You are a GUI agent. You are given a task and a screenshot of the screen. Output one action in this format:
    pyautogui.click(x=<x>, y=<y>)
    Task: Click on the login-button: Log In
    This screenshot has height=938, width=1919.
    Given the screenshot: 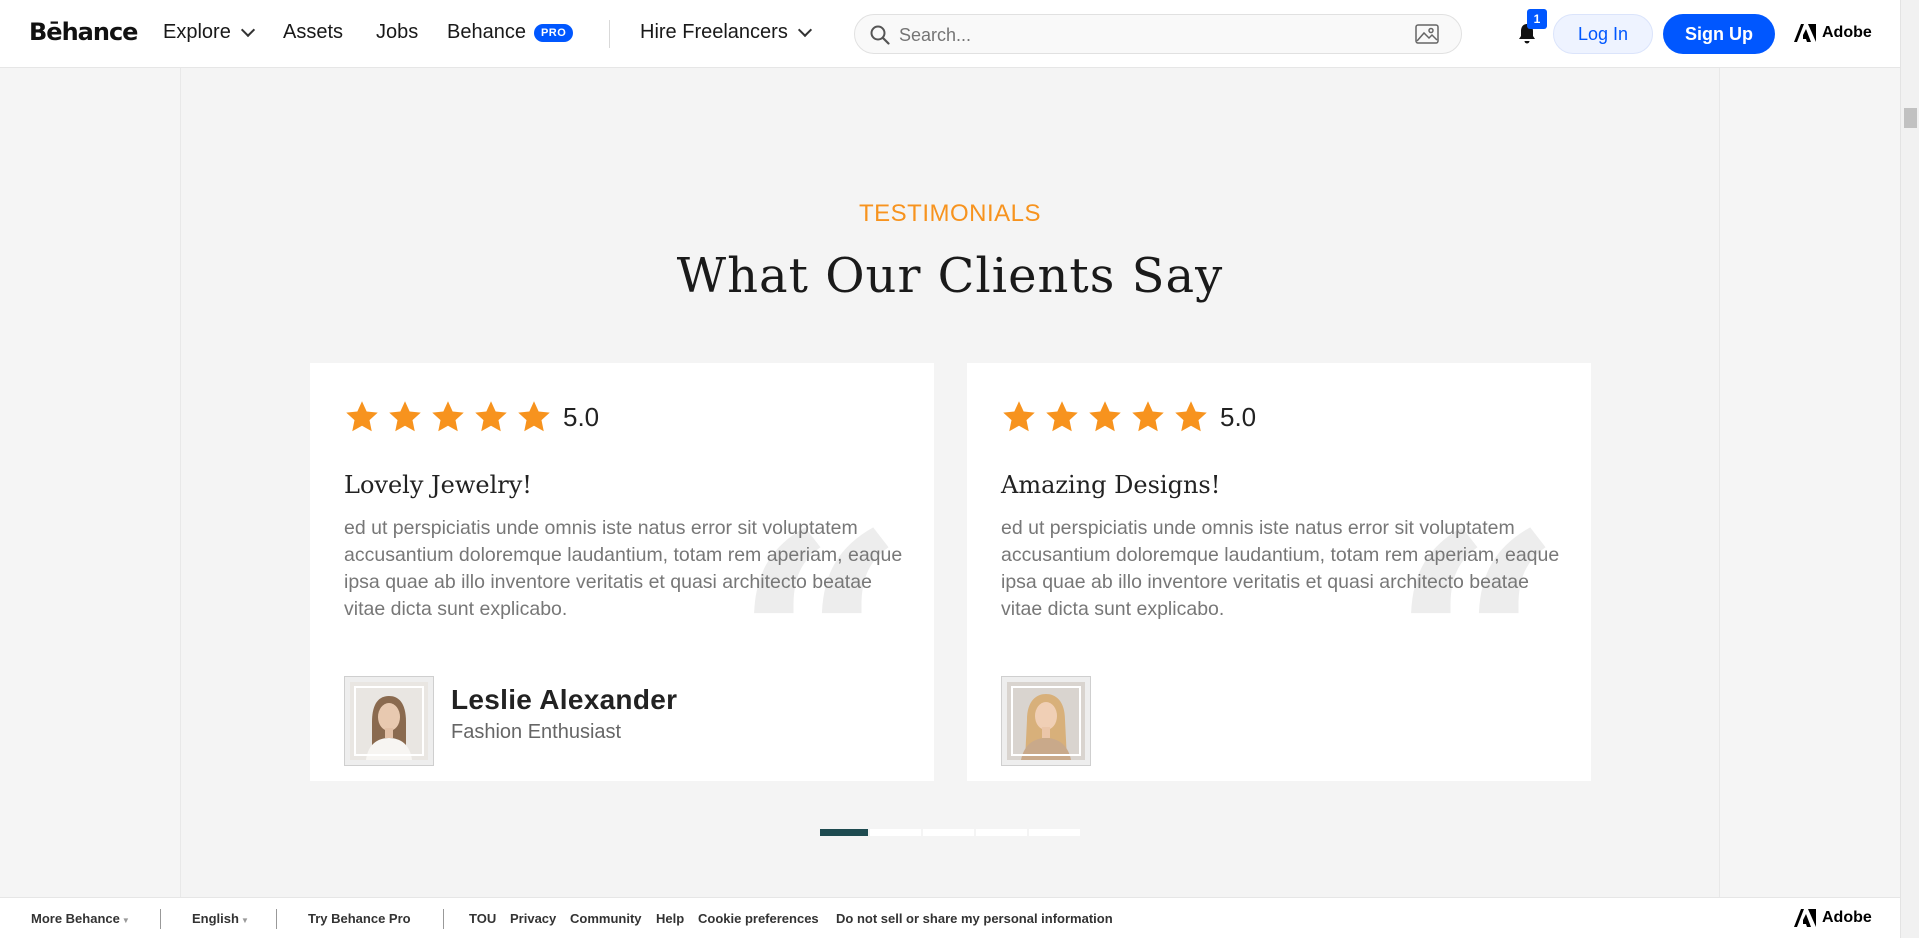 What is the action you would take?
    pyautogui.click(x=1603, y=34)
    